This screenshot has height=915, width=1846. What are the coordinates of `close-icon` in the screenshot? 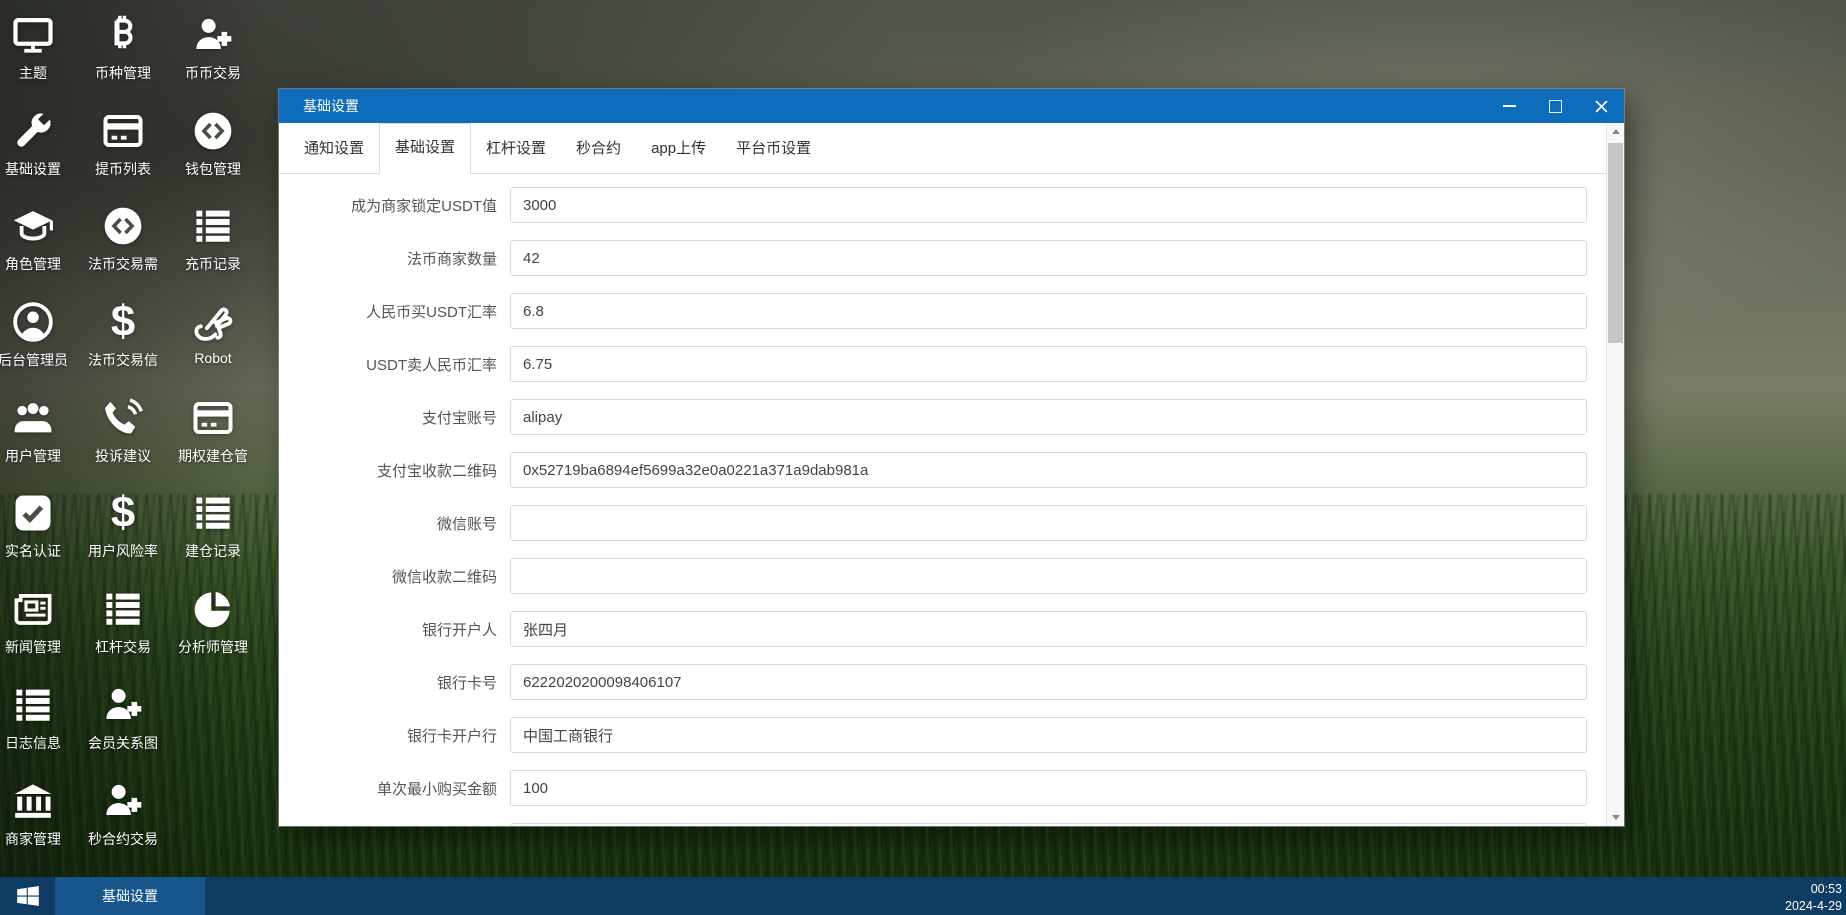 It's located at (1601, 106).